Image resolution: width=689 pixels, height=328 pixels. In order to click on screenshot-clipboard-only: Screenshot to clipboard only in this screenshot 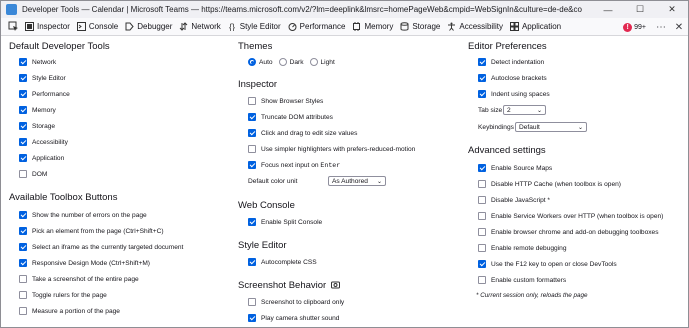, I will do `click(296, 302)`.